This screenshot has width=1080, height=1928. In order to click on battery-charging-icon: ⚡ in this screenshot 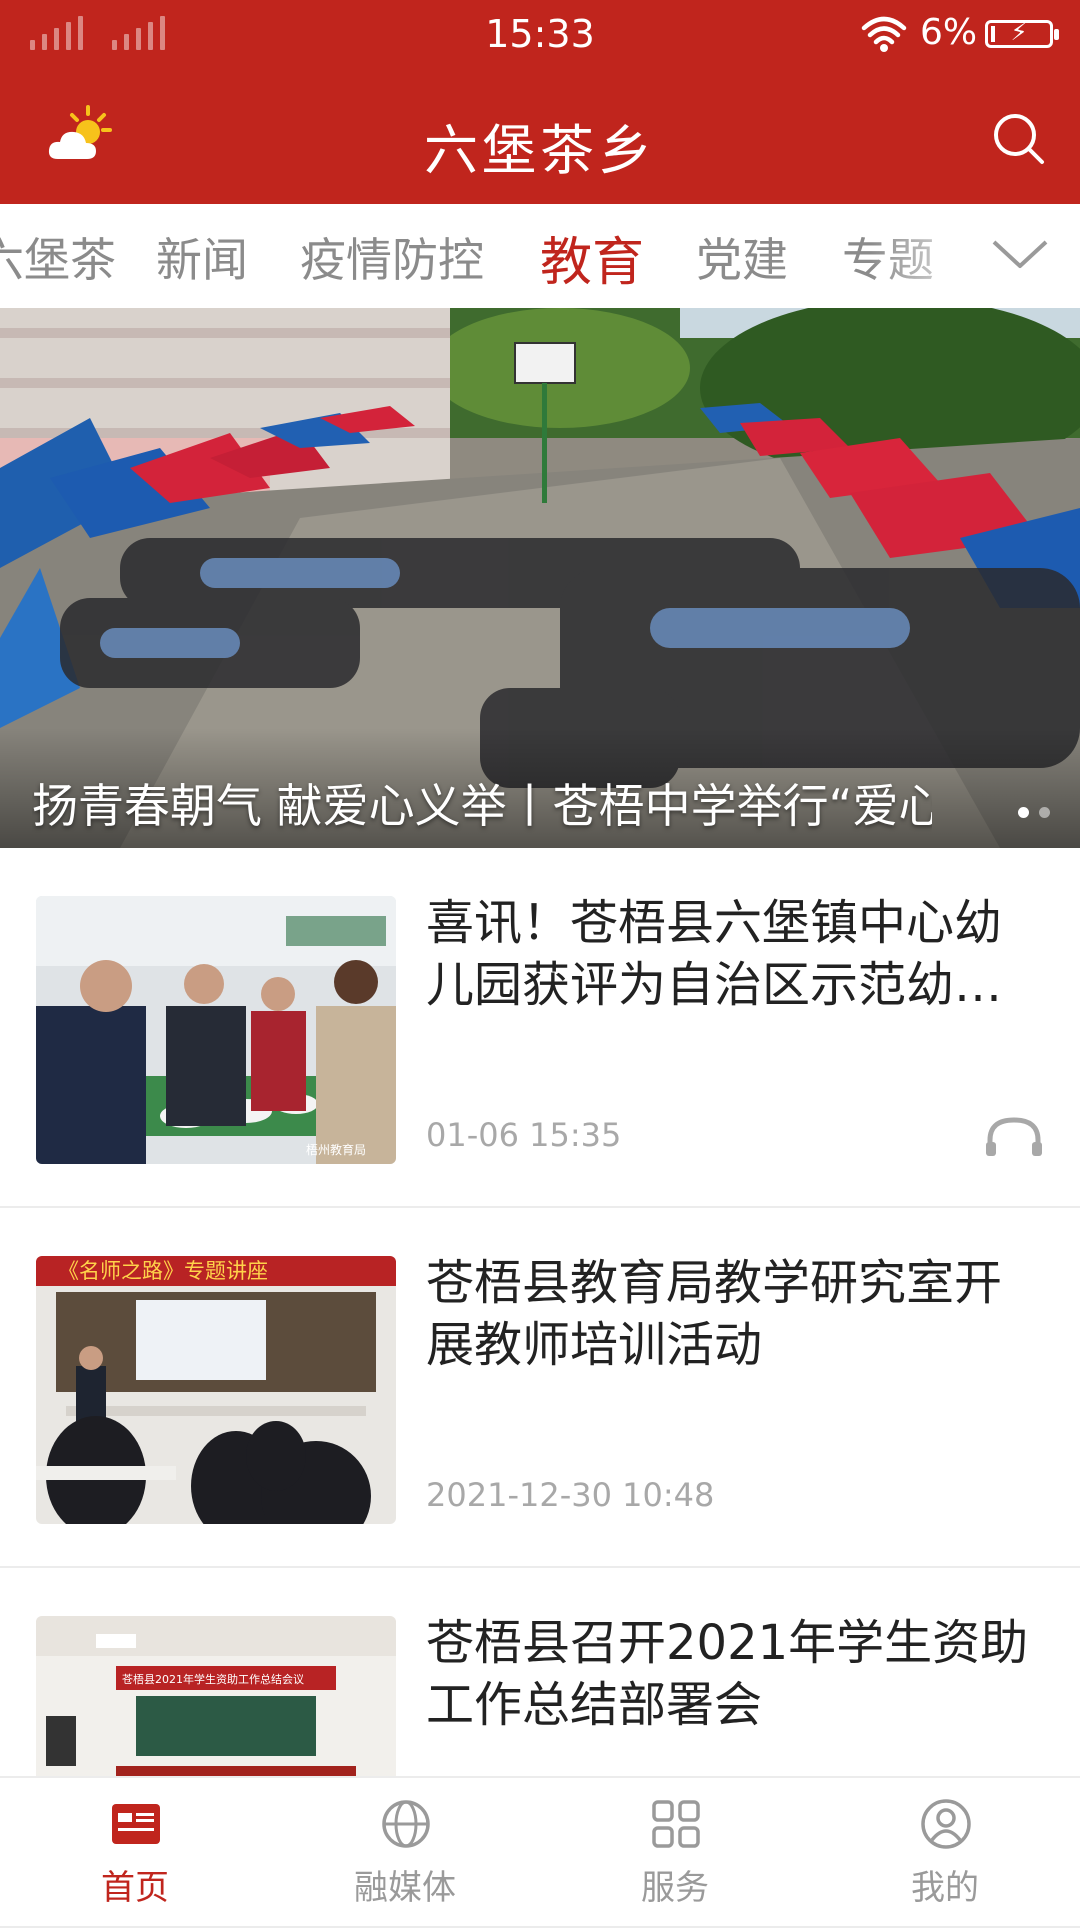, I will do `click(1022, 33)`.